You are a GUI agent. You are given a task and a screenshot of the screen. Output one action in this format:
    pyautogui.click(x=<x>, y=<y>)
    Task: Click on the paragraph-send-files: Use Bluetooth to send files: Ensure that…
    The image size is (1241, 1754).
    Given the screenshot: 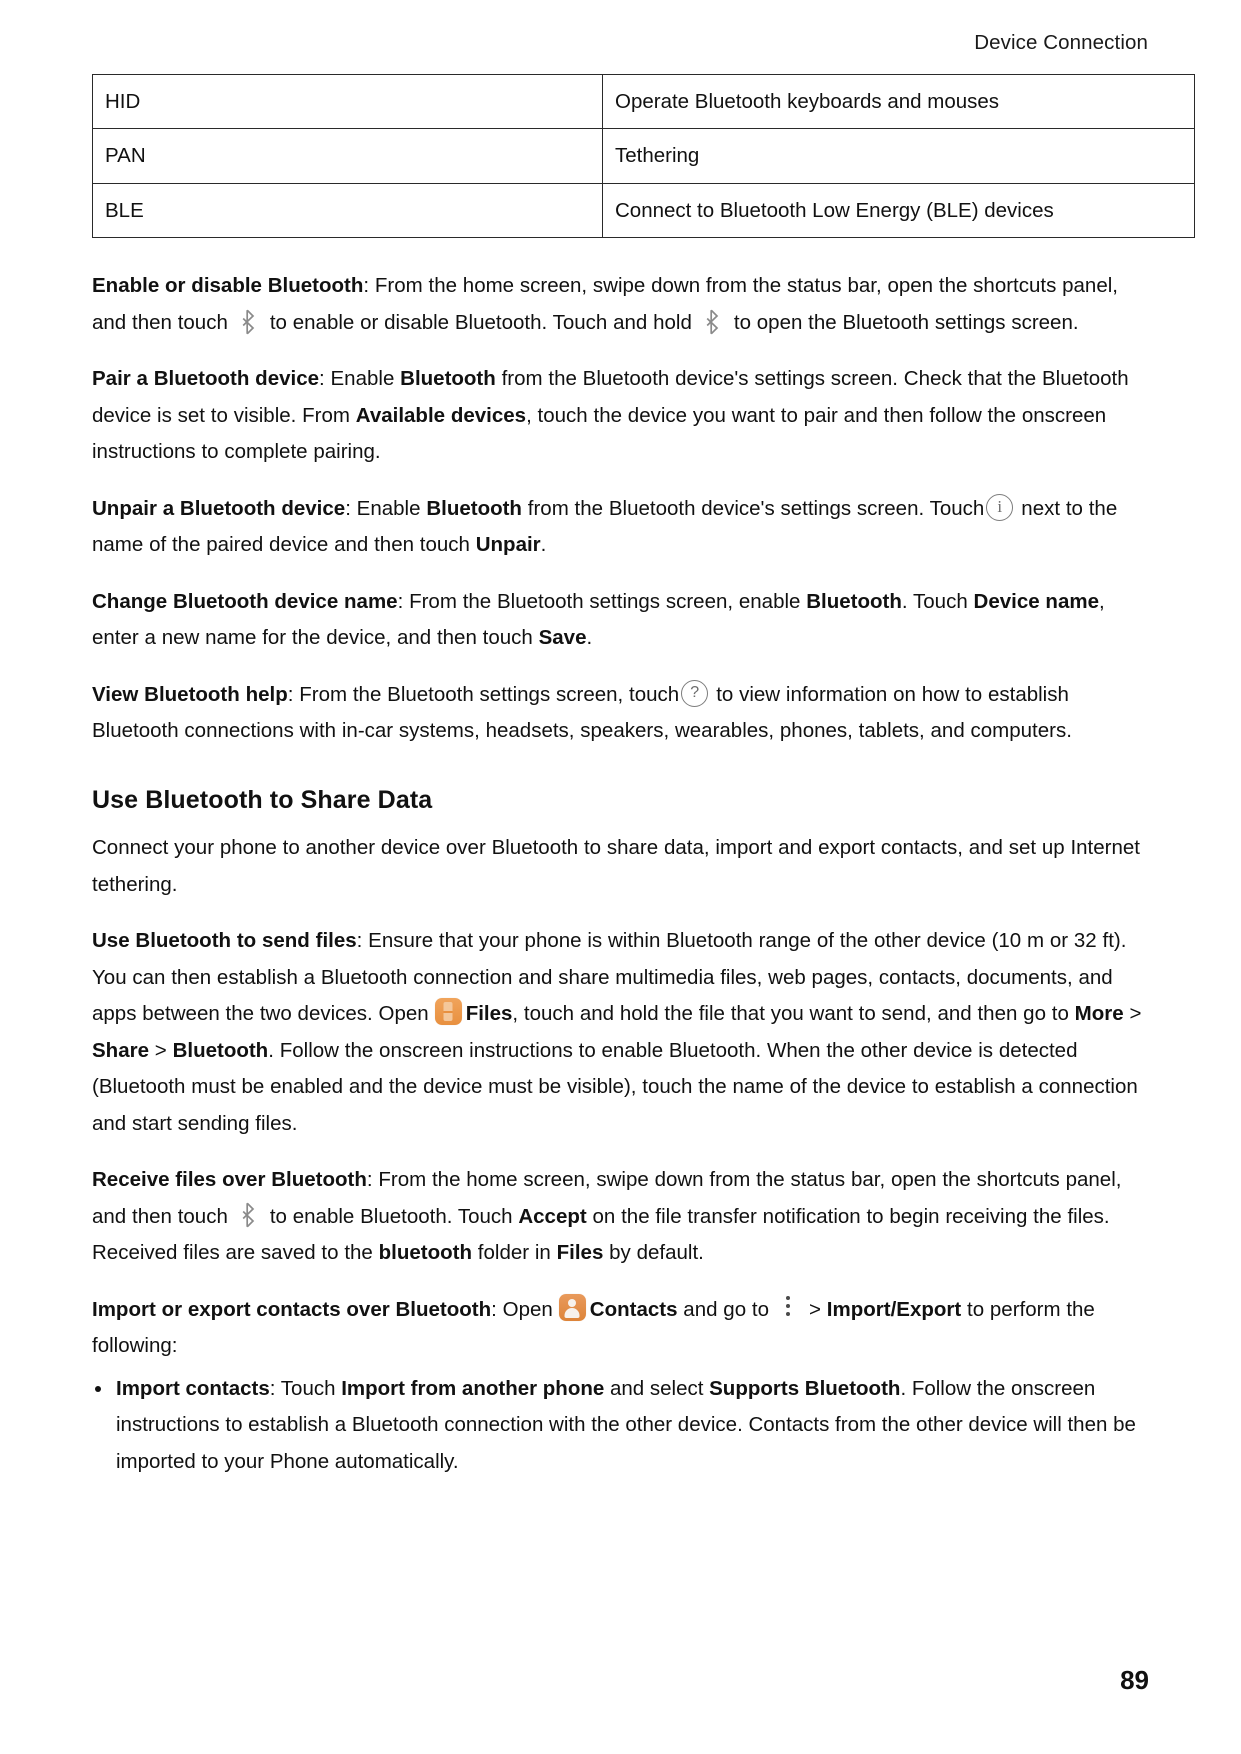 What is the action you would take?
    pyautogui.click(x=620, y=1032)
    